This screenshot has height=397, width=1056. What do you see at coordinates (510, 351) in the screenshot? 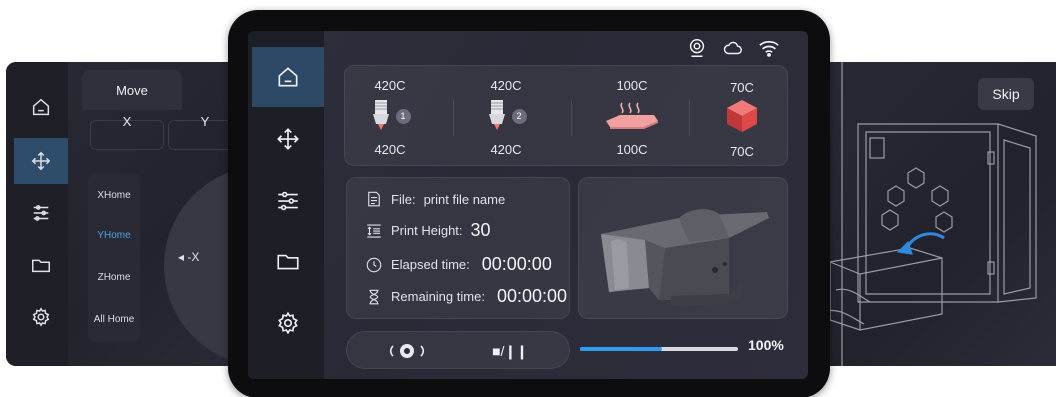
I see `stop-pause-button: ■/❙❙` at bounding box center [510, 351].